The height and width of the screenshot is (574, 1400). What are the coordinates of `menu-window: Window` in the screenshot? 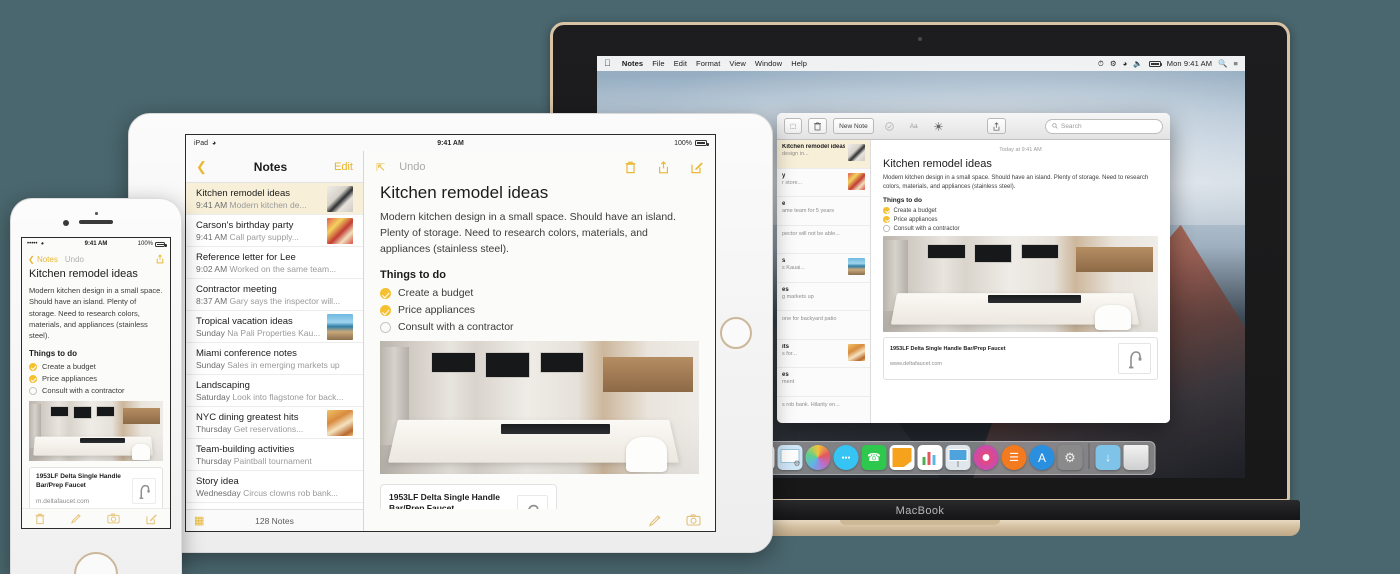 It's located at (768, 63).